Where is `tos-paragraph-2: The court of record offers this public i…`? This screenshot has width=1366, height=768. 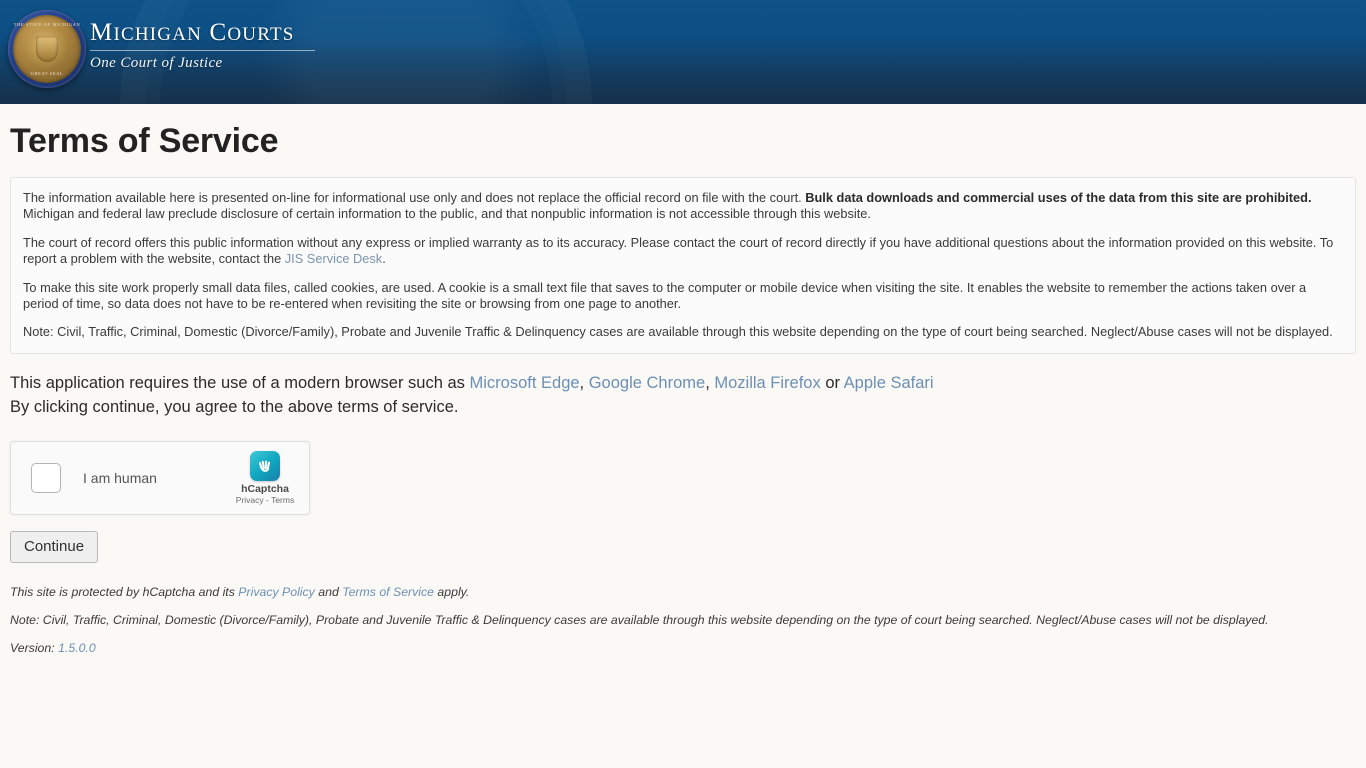
tos-paragraph-2: The court of record offers this public i… is located at coordinates (683, 251).